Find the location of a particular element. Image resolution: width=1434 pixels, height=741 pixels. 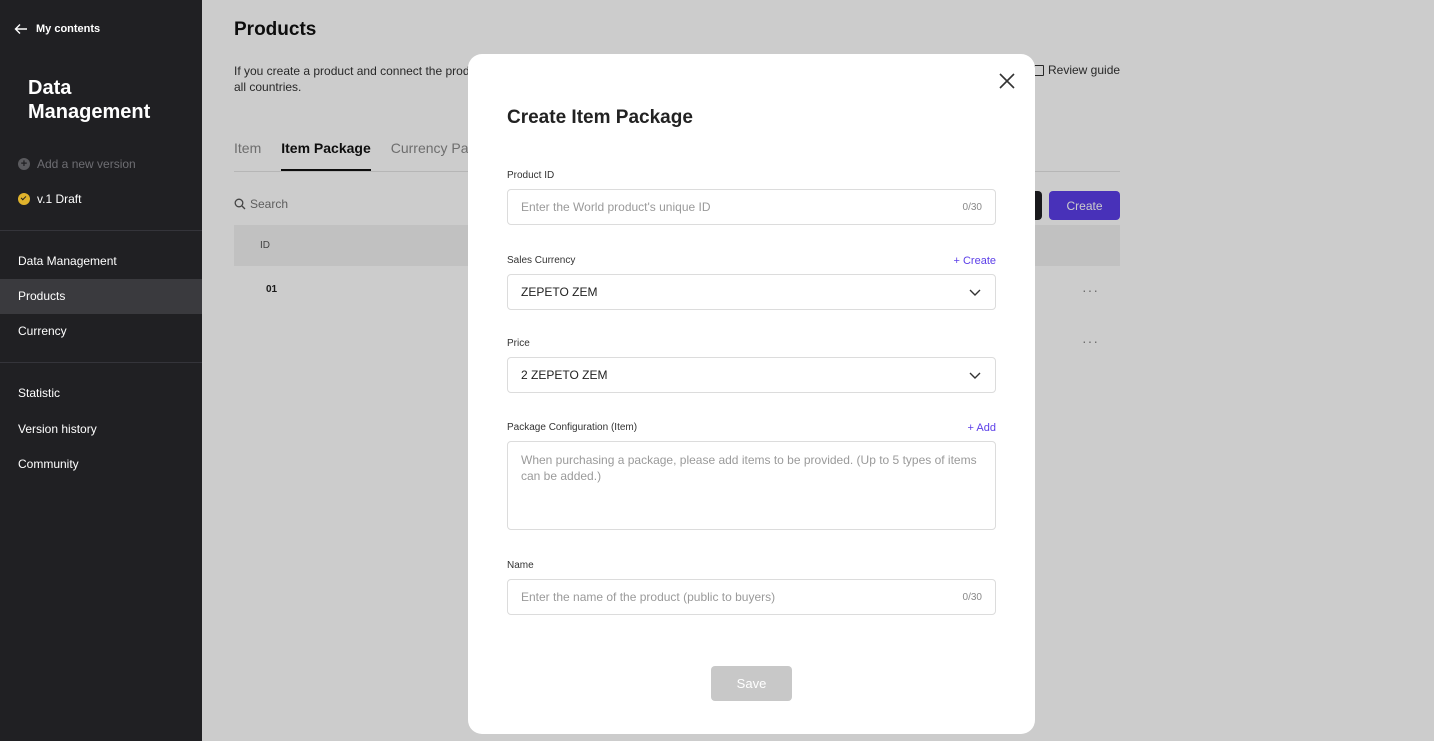

save-button: Save is located at coordinates (751, 683).